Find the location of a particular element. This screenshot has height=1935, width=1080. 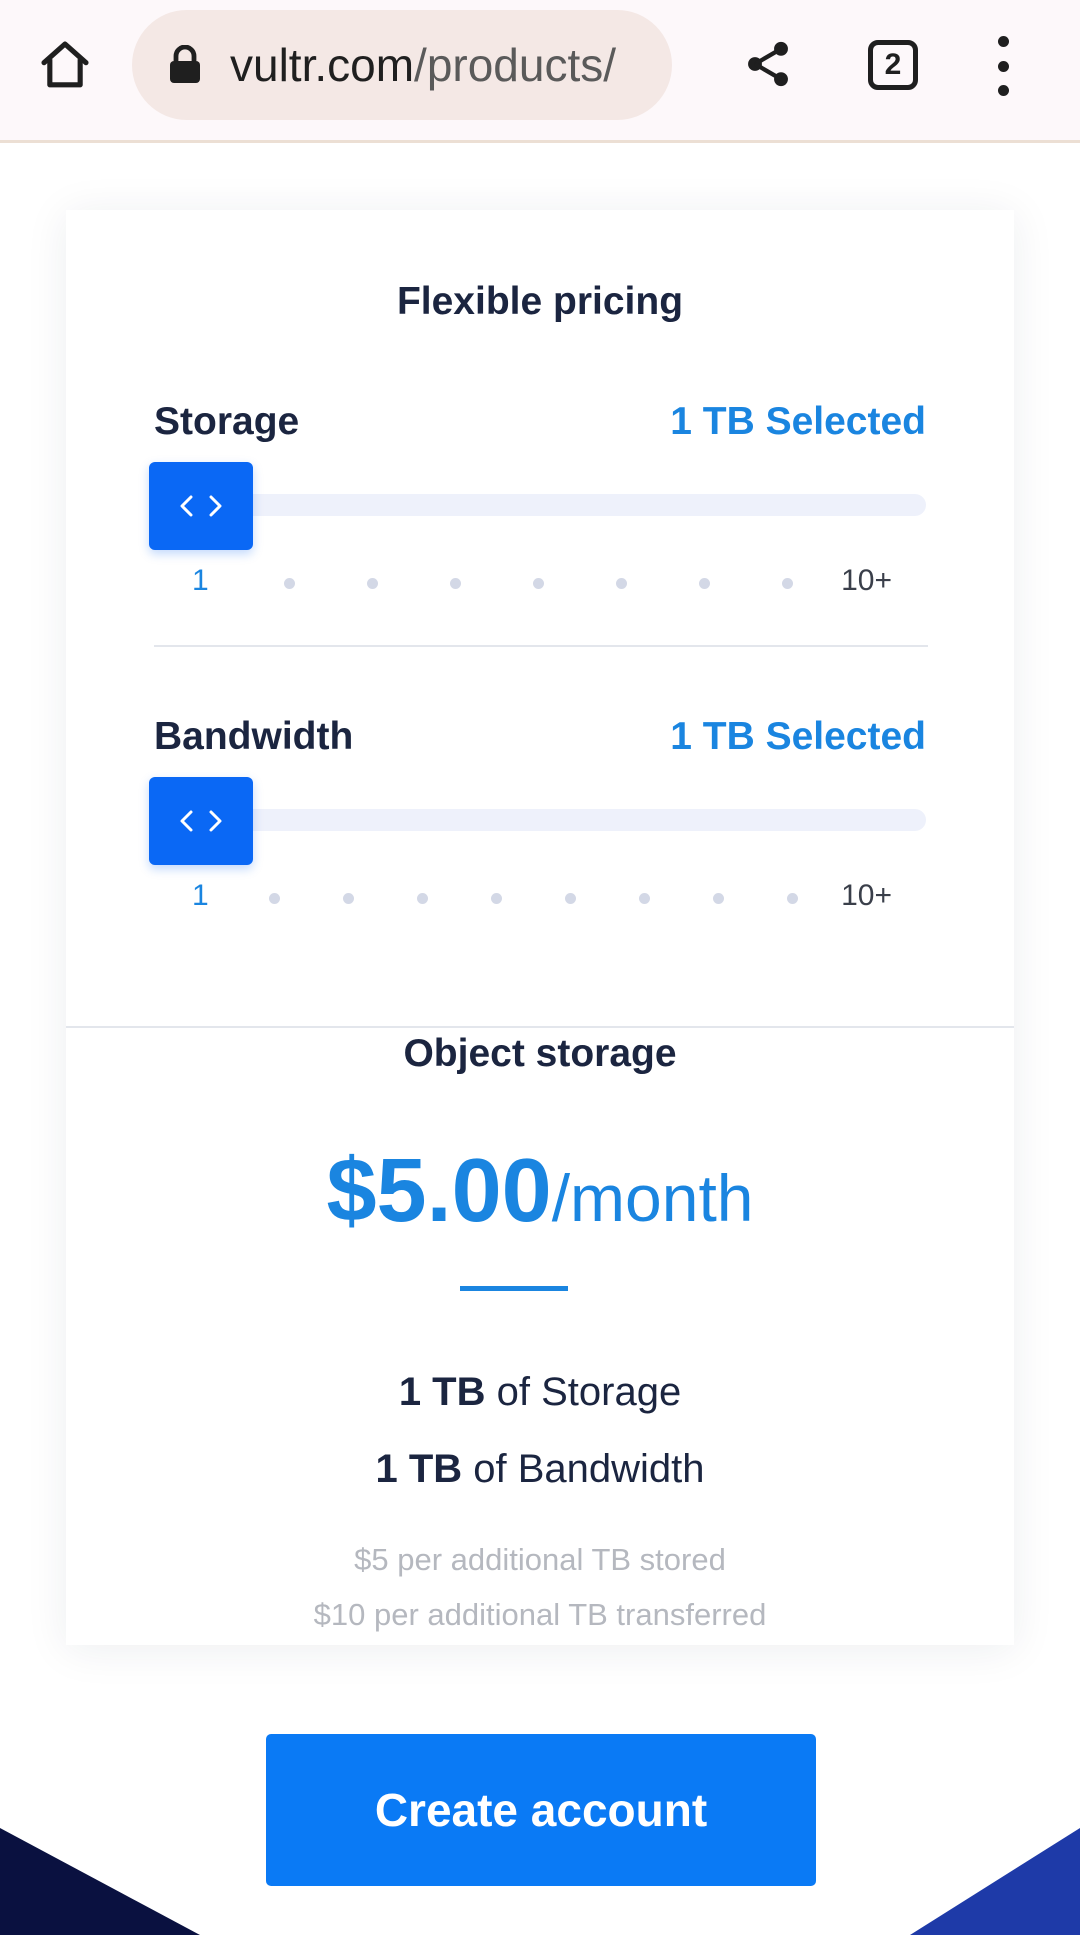

feature-bandwidth: 1 TB of Bandwidth is located at coordinates (540, 1469).